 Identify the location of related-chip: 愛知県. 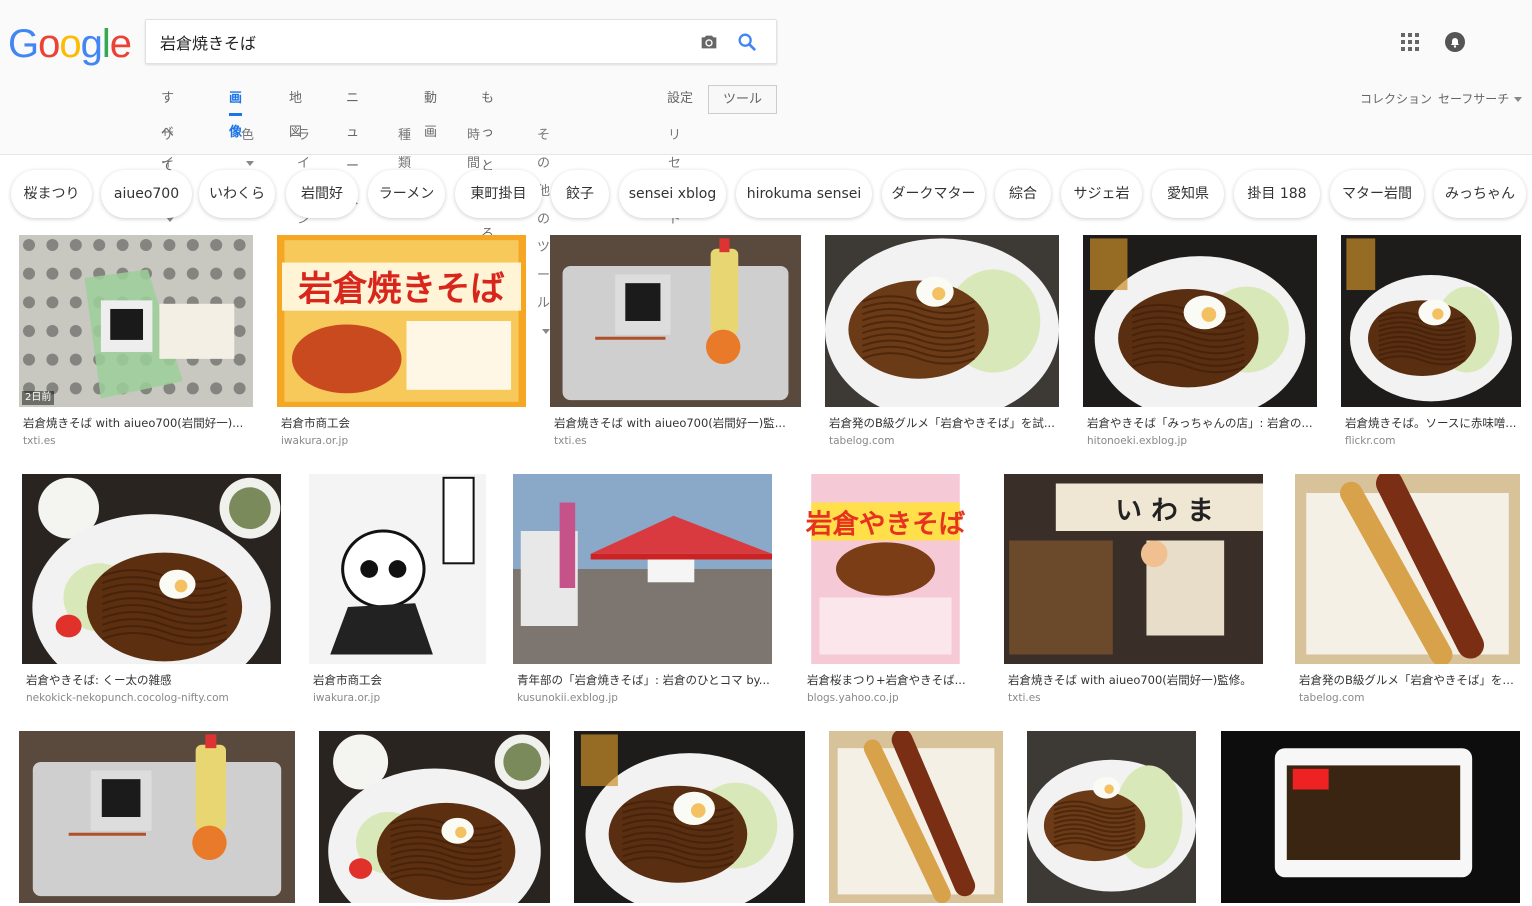
(1188, 194).